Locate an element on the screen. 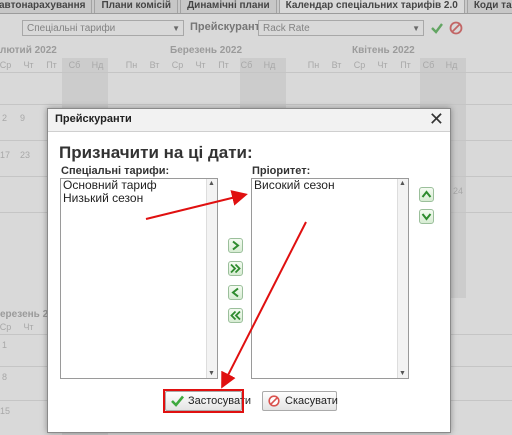 Image resolution: width=512 pixels, height=435 pixels. cancel-button: Скасувати is located at coordinates (300, 401).